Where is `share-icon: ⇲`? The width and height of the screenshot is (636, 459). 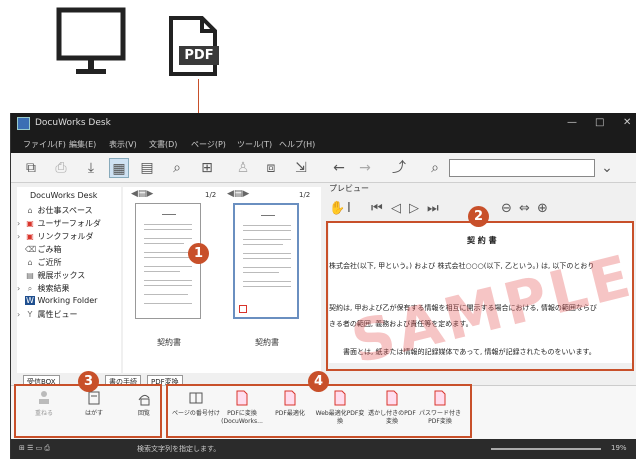 share-icon: ⇲ is located at coordinates (301, 168).